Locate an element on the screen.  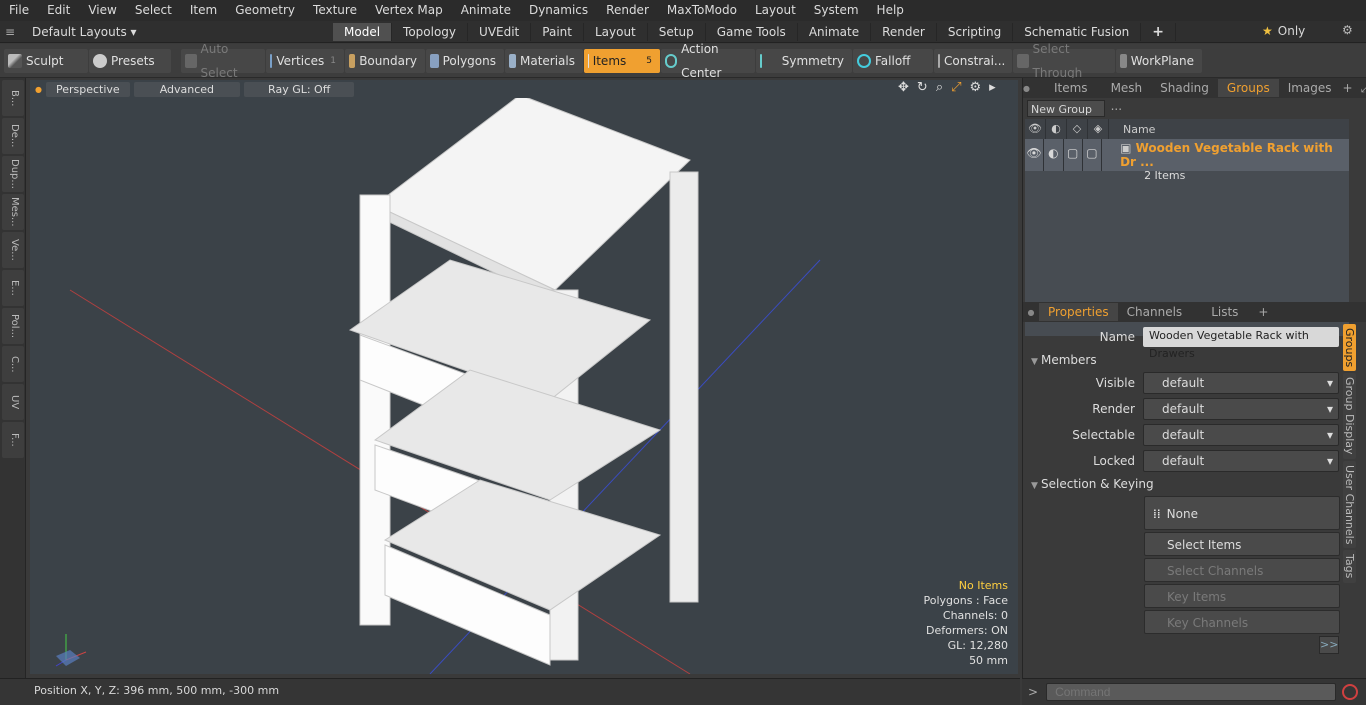
tab-model: Model is located at coordinates (363, 31).